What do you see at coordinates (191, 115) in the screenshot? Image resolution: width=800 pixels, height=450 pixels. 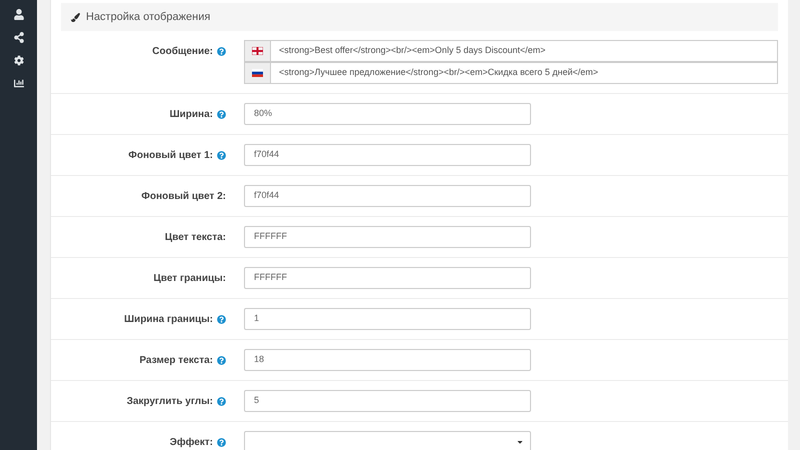 I see `field-label: Ширина:` at bounding box center [191, 115].